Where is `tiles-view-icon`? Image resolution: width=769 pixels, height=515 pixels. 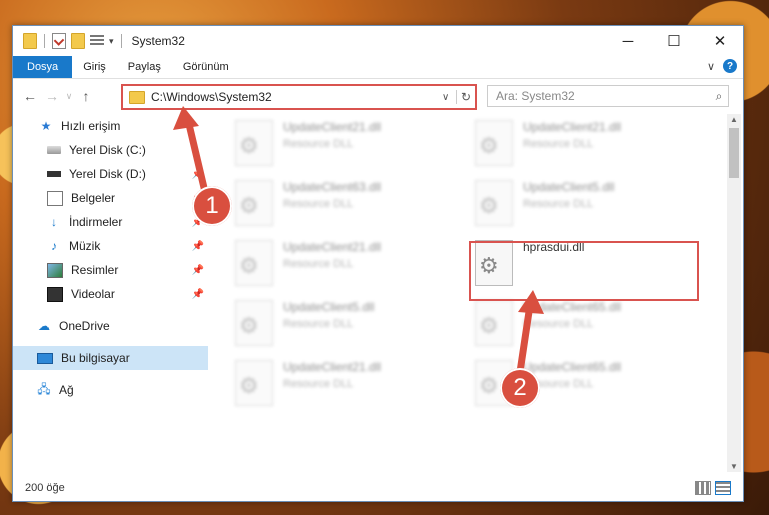
tiles-view-icon is located at coordinates (723, 488).